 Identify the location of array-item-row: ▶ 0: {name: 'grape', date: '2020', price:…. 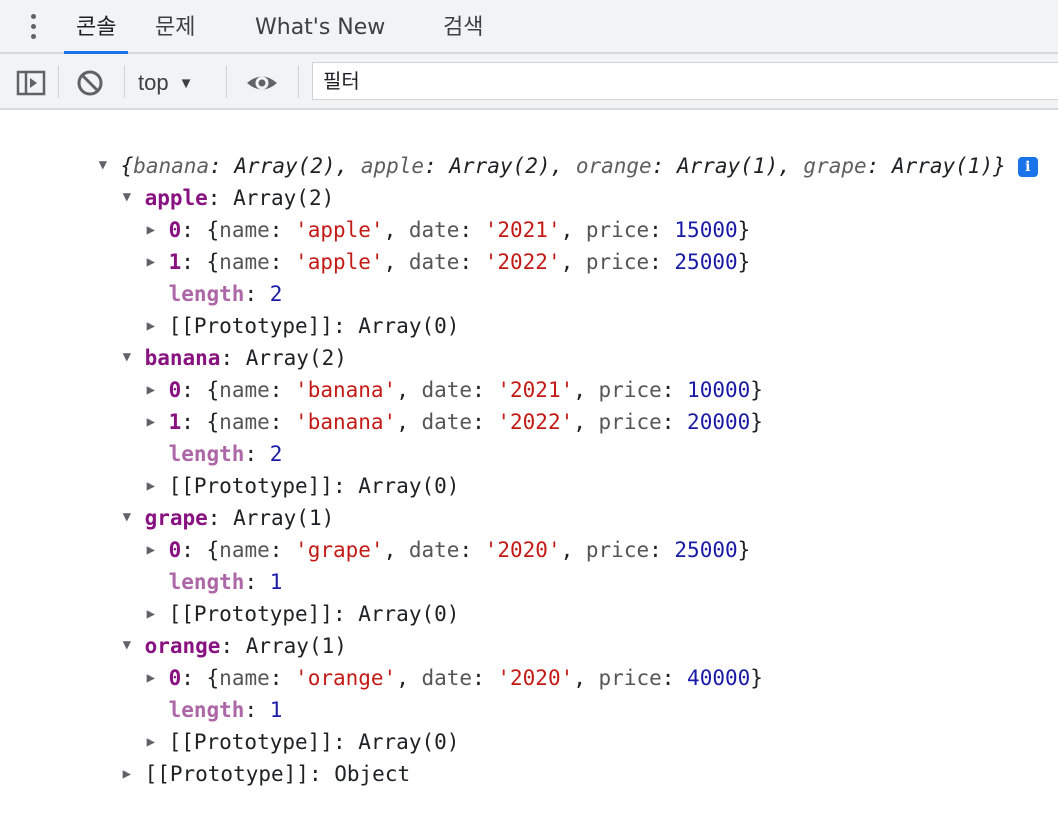
(423, 532).